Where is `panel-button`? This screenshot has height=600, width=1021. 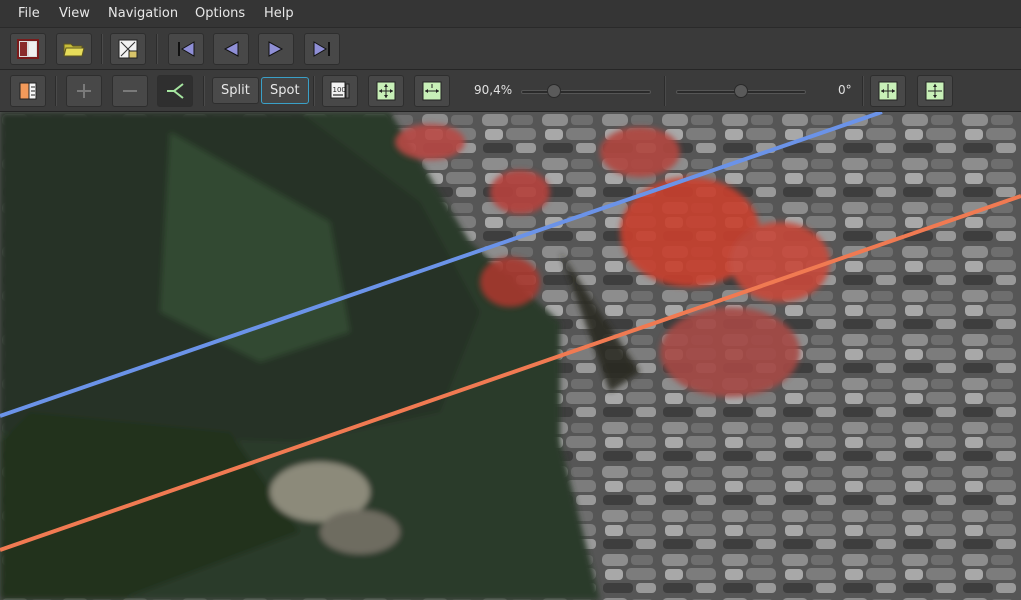 panel-button is located at coordinates (28, 49).